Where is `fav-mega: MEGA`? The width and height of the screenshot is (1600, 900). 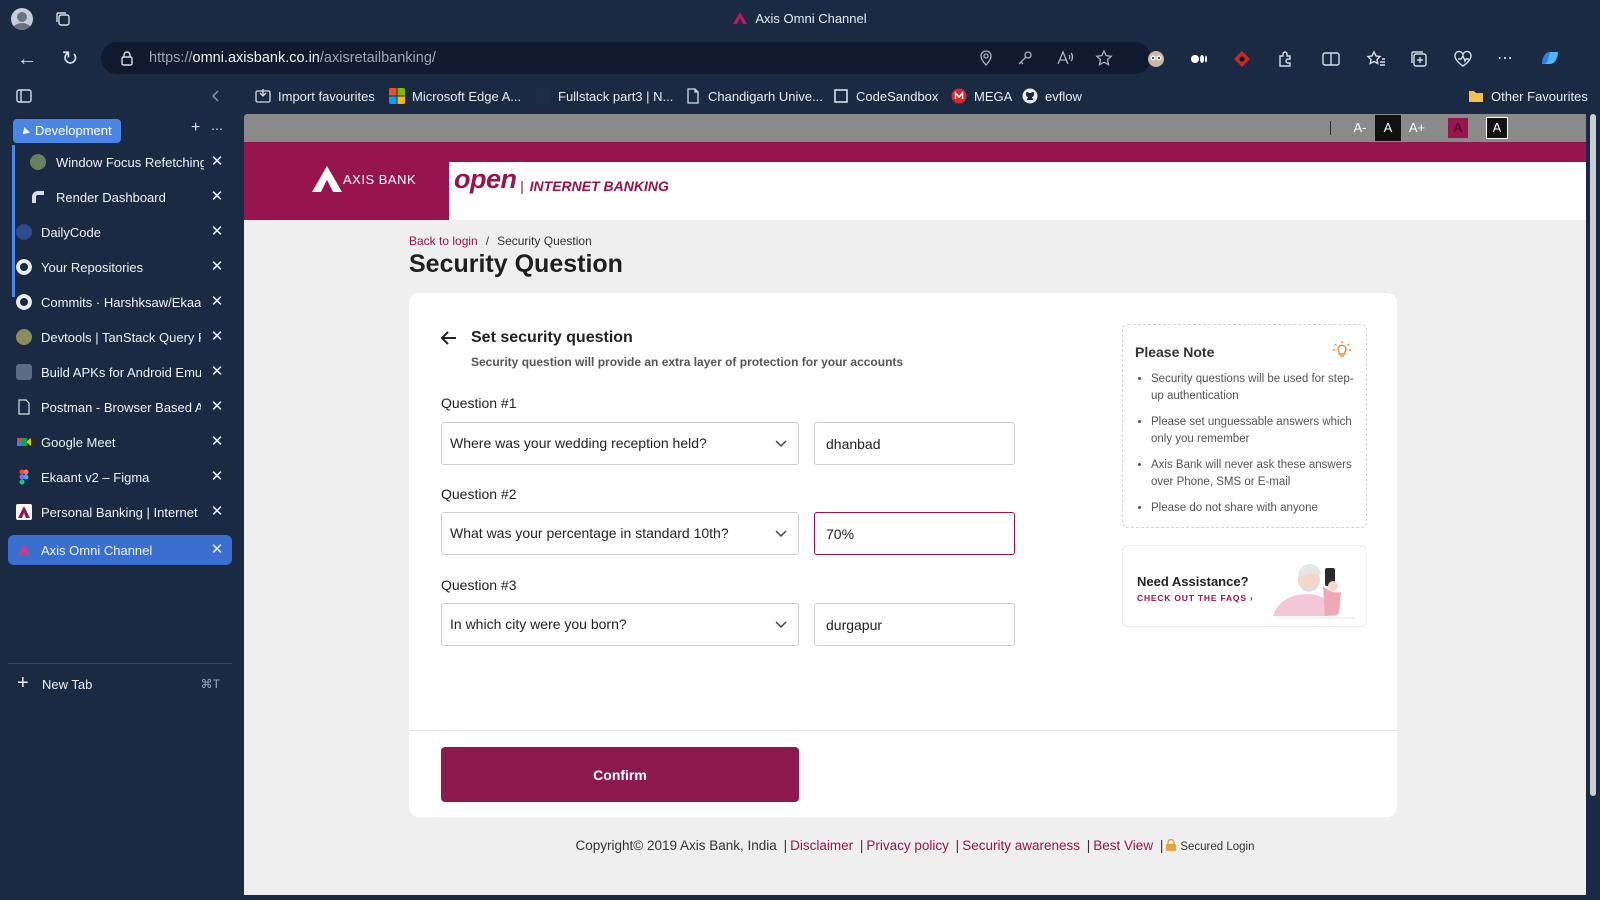
fav-mega: MEGA is located at coordinates (981, 97).